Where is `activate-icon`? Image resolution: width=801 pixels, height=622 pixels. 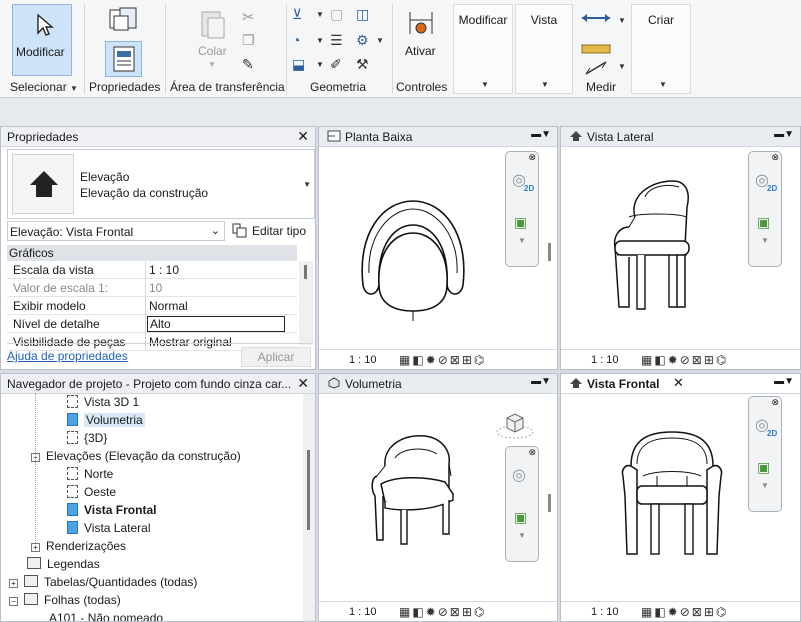
activate-icon is located at coordinates (421, 23).